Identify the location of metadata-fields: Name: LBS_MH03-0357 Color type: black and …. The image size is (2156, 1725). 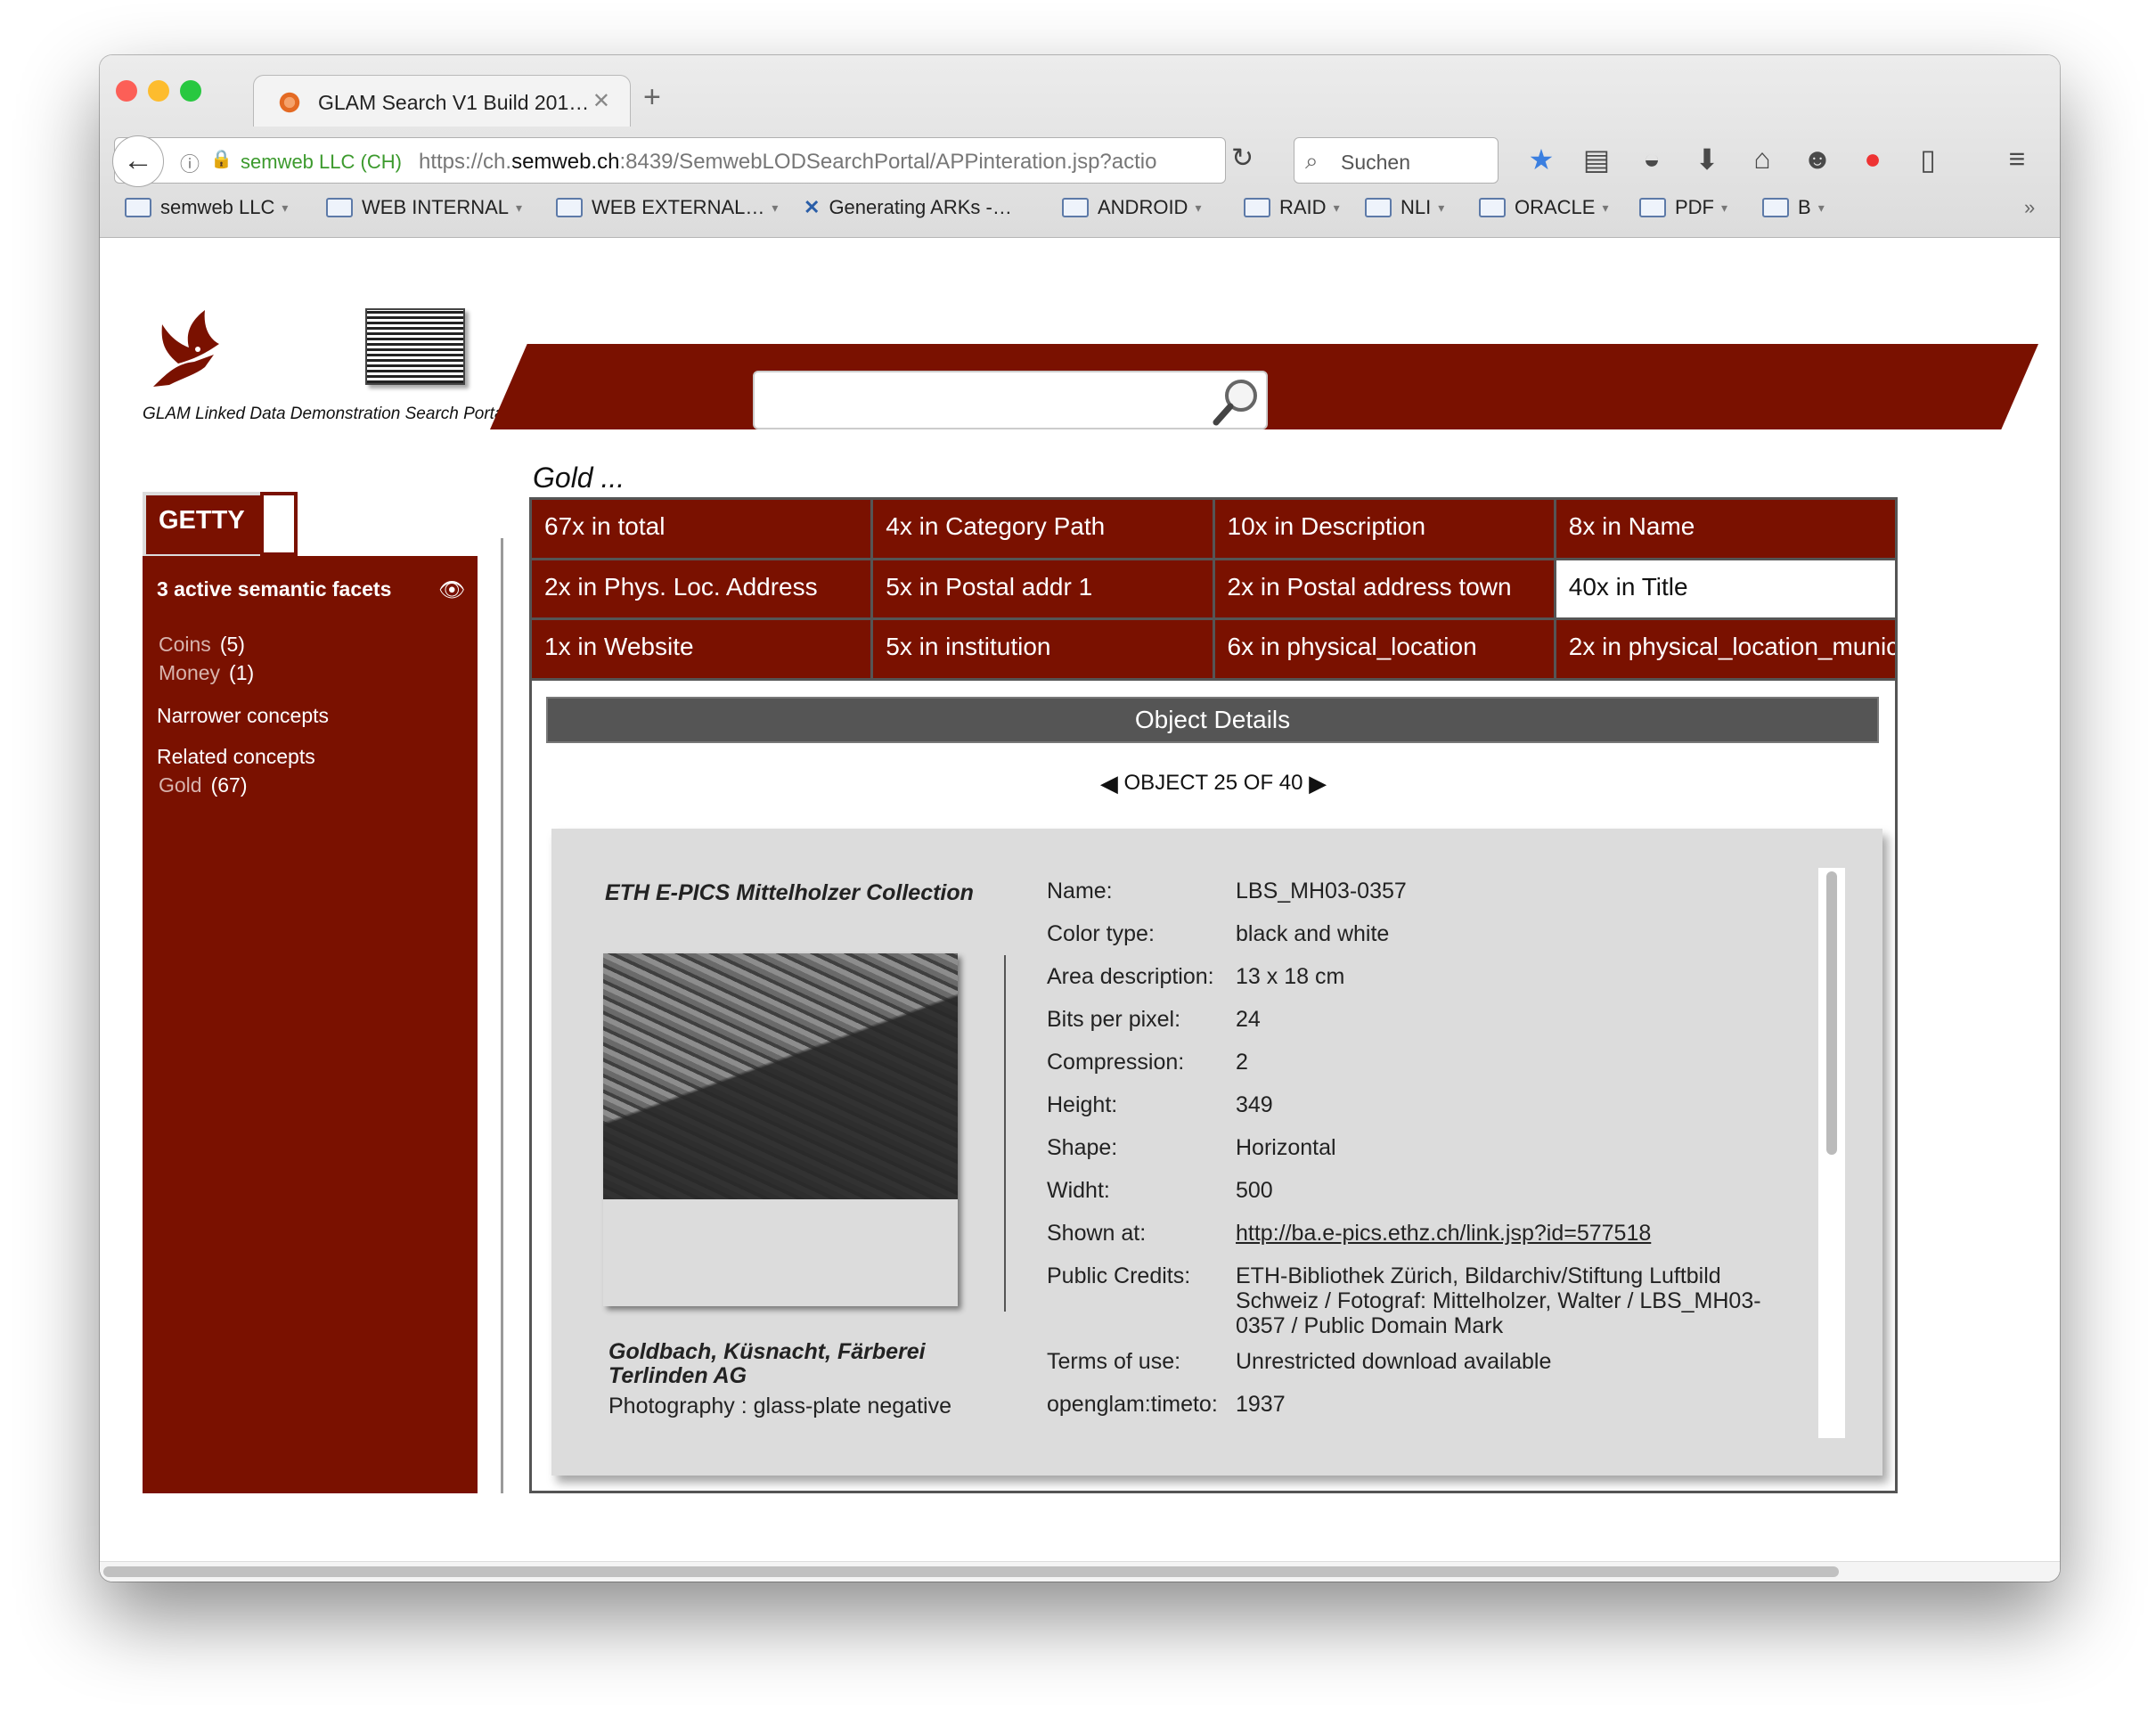
(1412, 1157).